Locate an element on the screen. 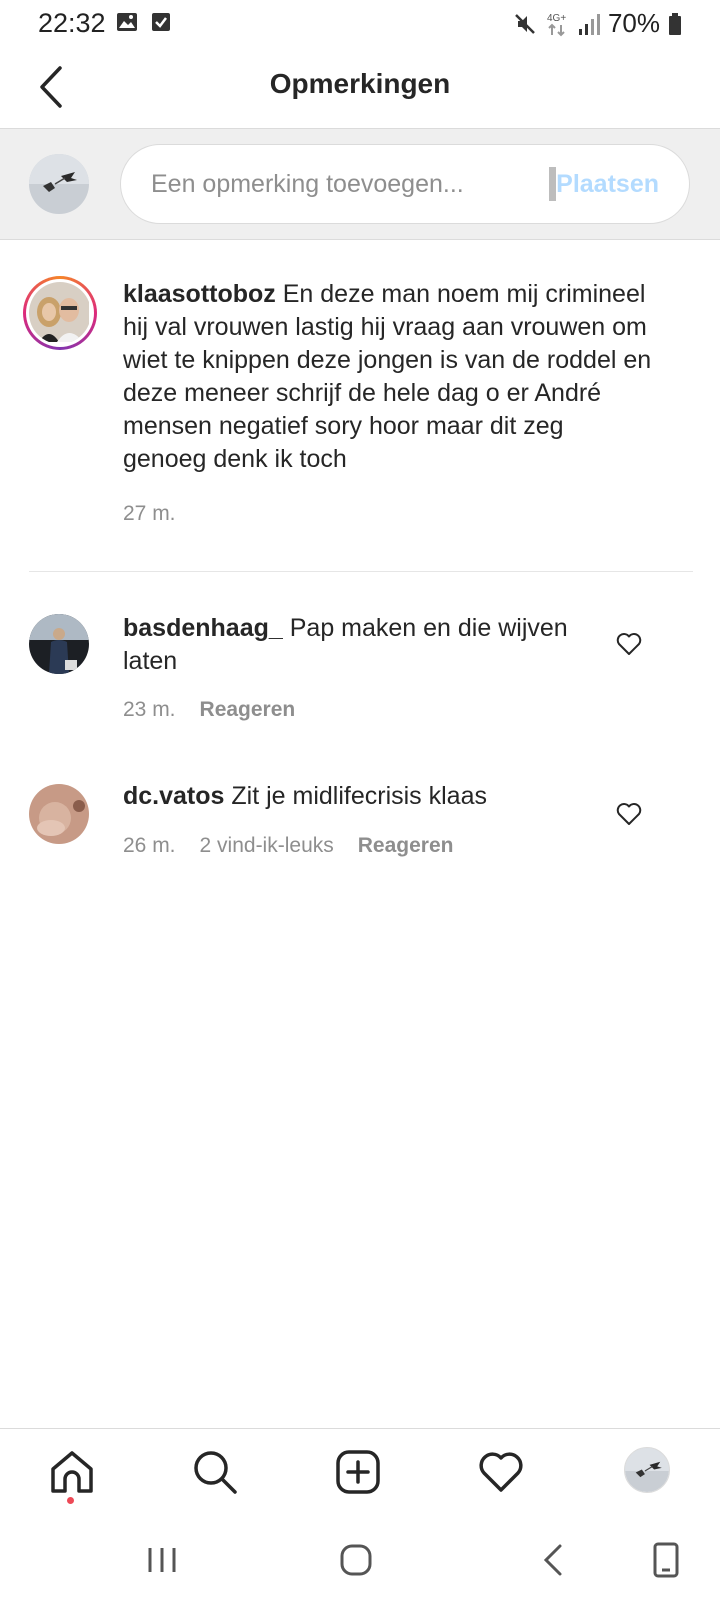  status-notification-icons is located at coordinates (144, 22).